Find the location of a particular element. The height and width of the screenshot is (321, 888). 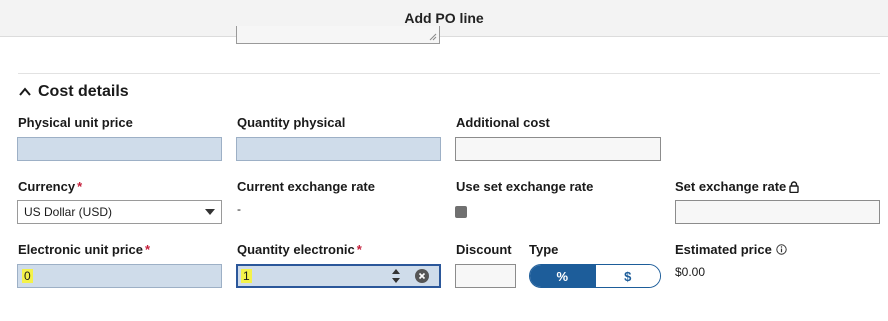

quantity-electronic-value: 1 is located at coordinates (246, 276).